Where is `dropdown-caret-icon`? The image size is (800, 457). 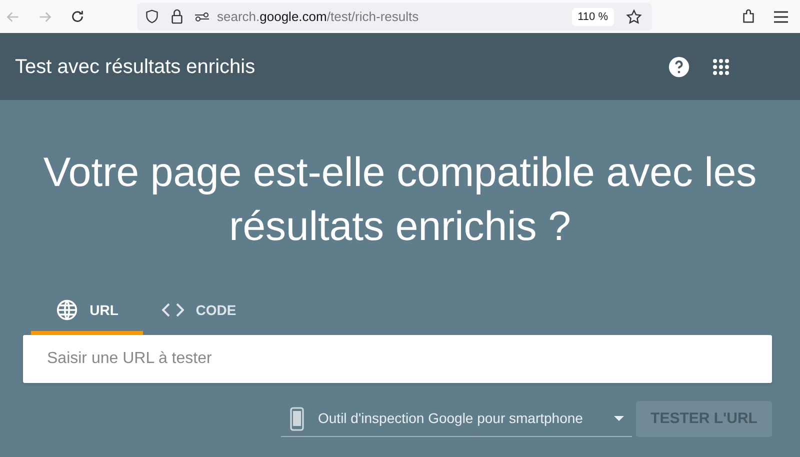 dropdown-caret-icon is located at coordinates (619, 418).